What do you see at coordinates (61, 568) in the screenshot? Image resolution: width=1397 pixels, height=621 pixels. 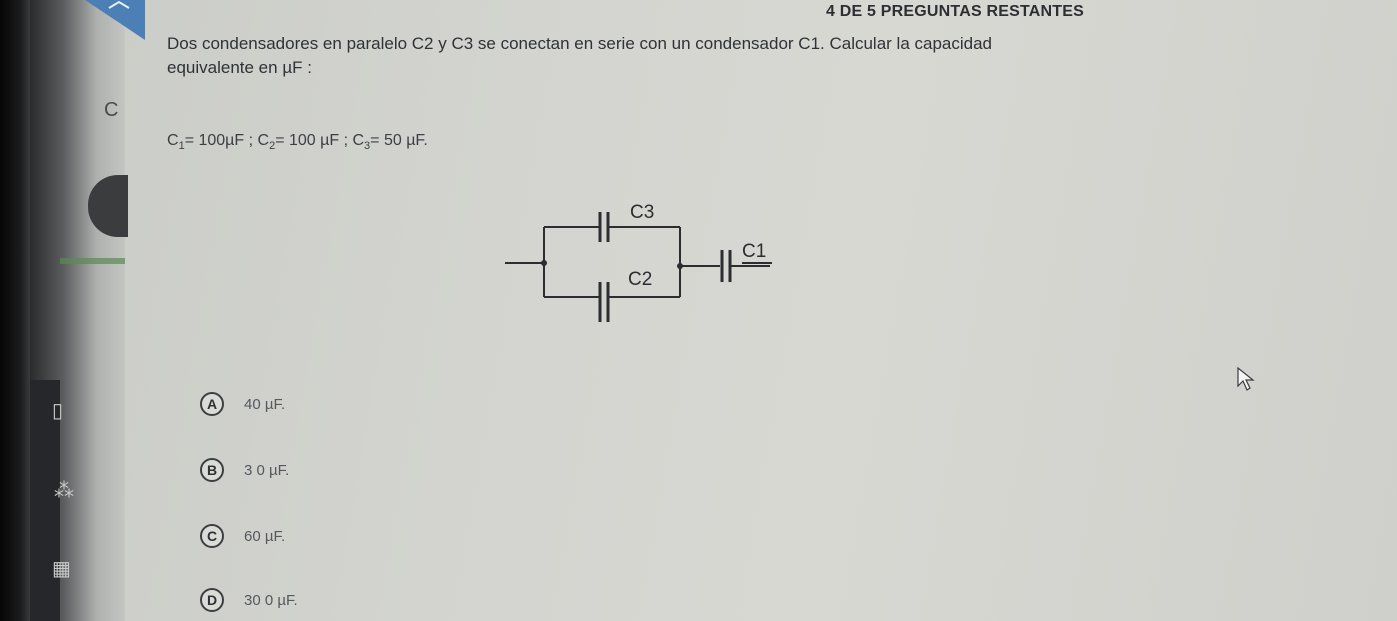 I see `calendar-icon: ▦` at bounding box center [61, 568].